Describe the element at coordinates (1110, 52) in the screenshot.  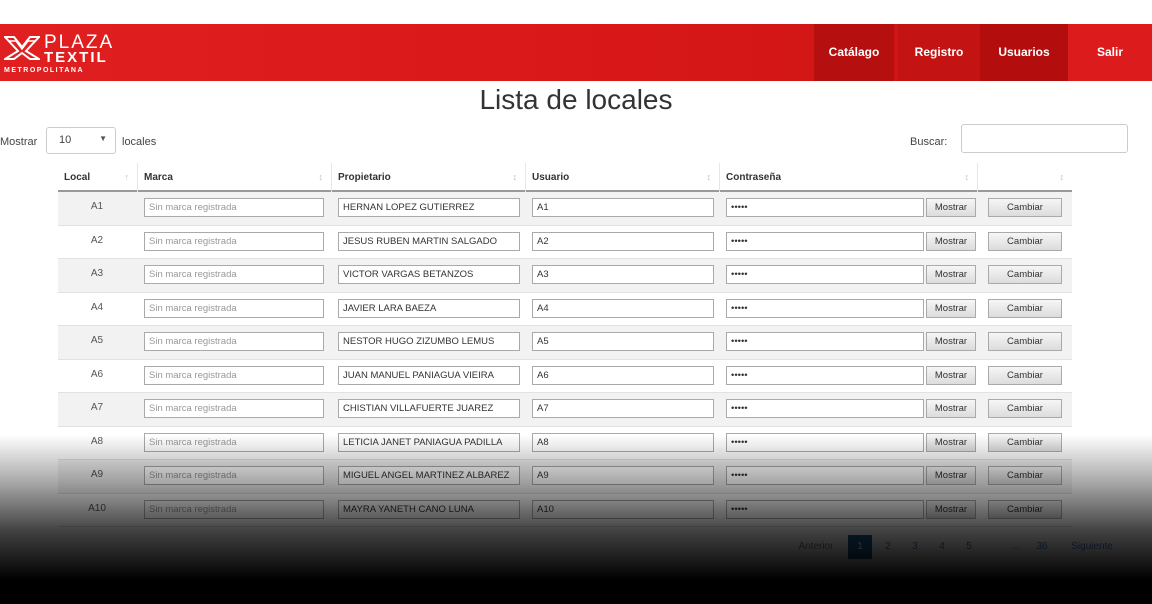
I see `nav-salir: Salir` at that location.